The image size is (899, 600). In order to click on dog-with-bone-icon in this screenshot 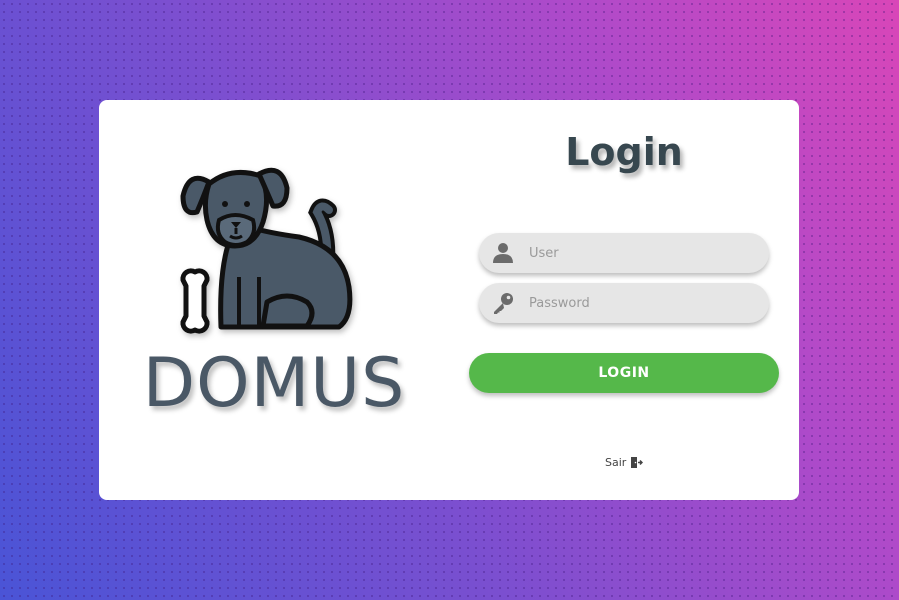, I will do `click(266, 250)`.